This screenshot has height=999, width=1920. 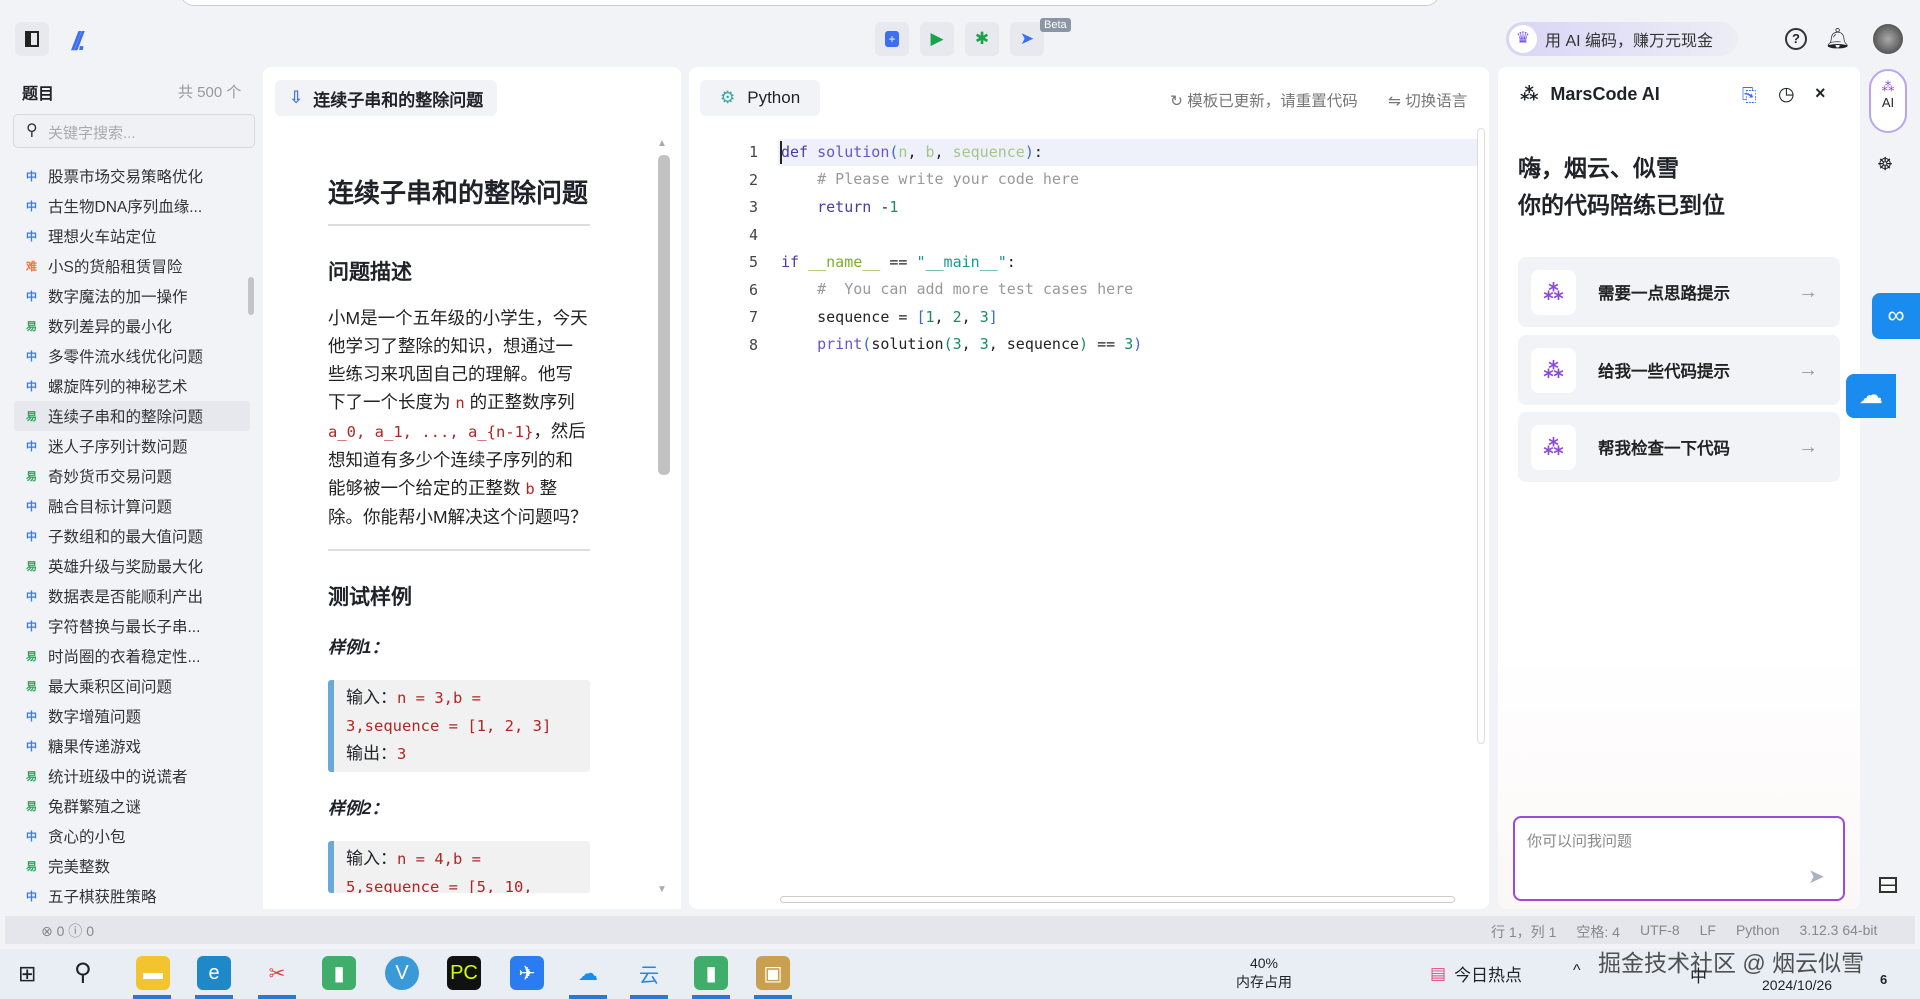 What do you see at coordinates (1837, 38) in the screenshot?
I see `bell-icon: 🔔︎` at bounding box center [1837, 38].